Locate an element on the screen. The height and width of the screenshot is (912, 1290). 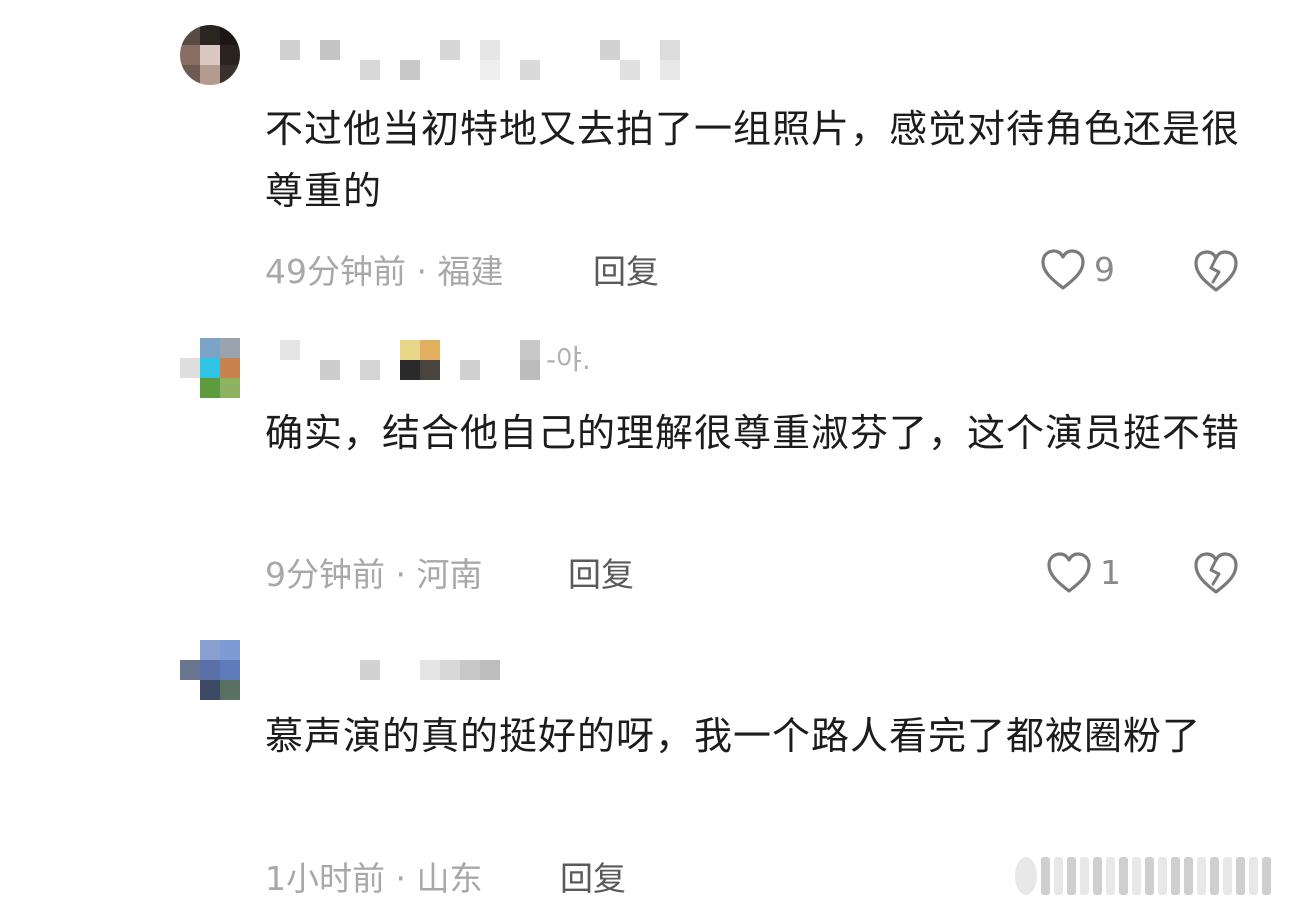
comment-location: 山东 is located at coordinates (449, 878).